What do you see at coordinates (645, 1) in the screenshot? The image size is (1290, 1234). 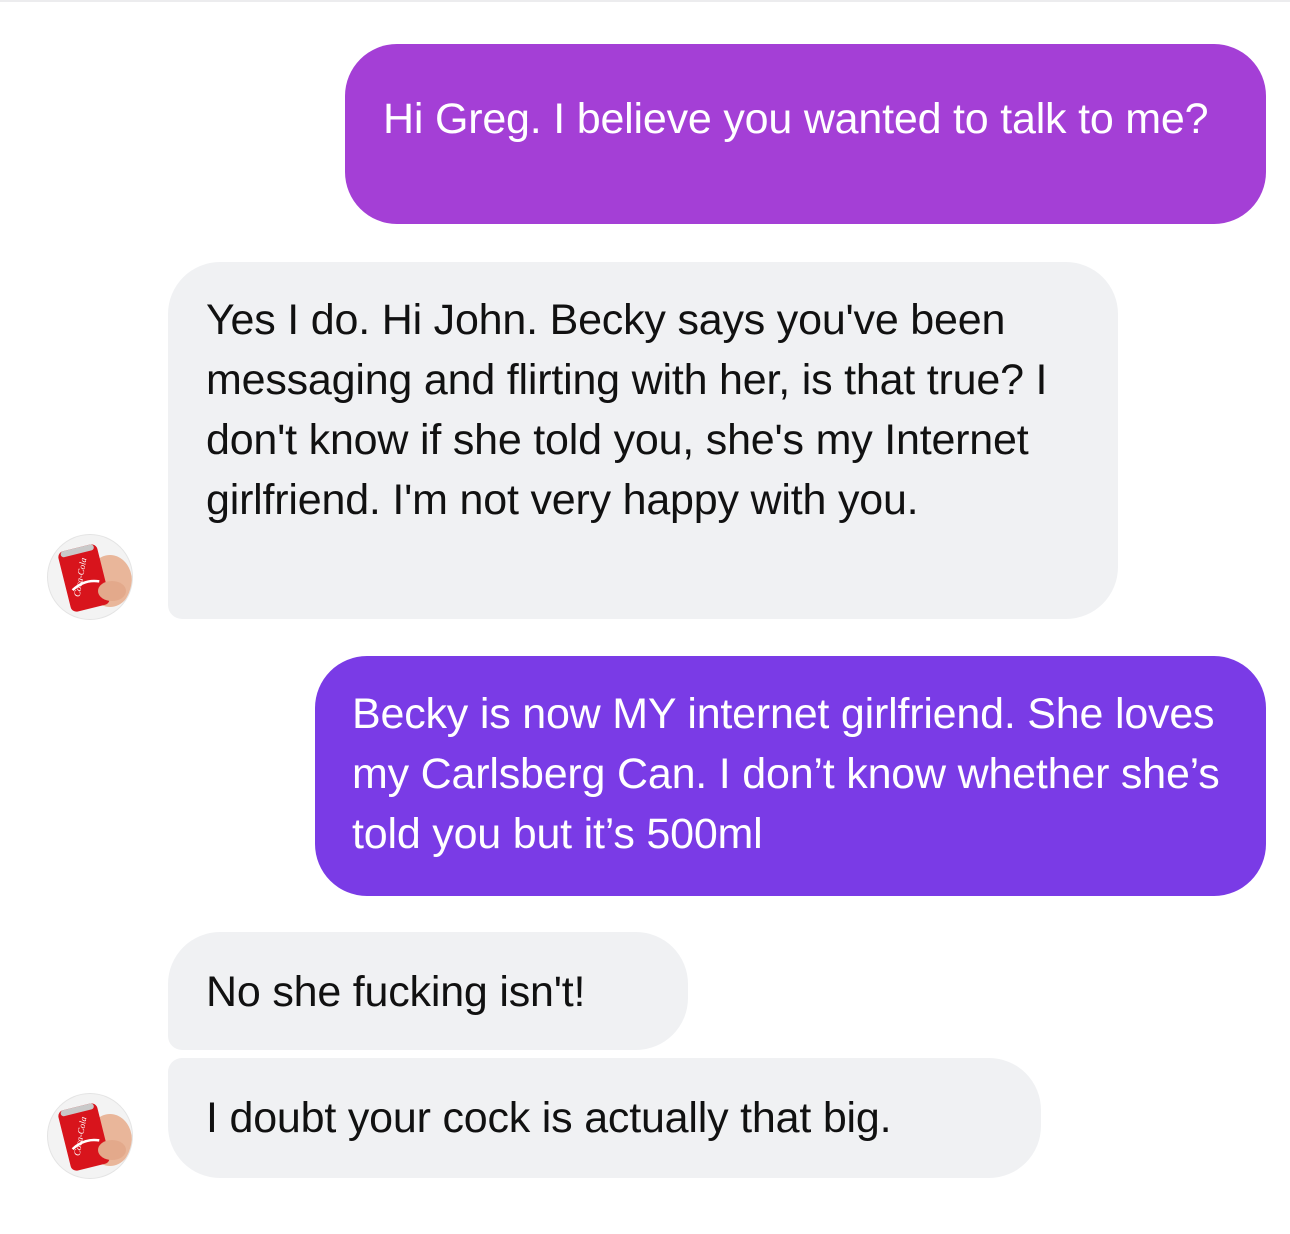 I see `top-divider` at bounding box center [645, 1].